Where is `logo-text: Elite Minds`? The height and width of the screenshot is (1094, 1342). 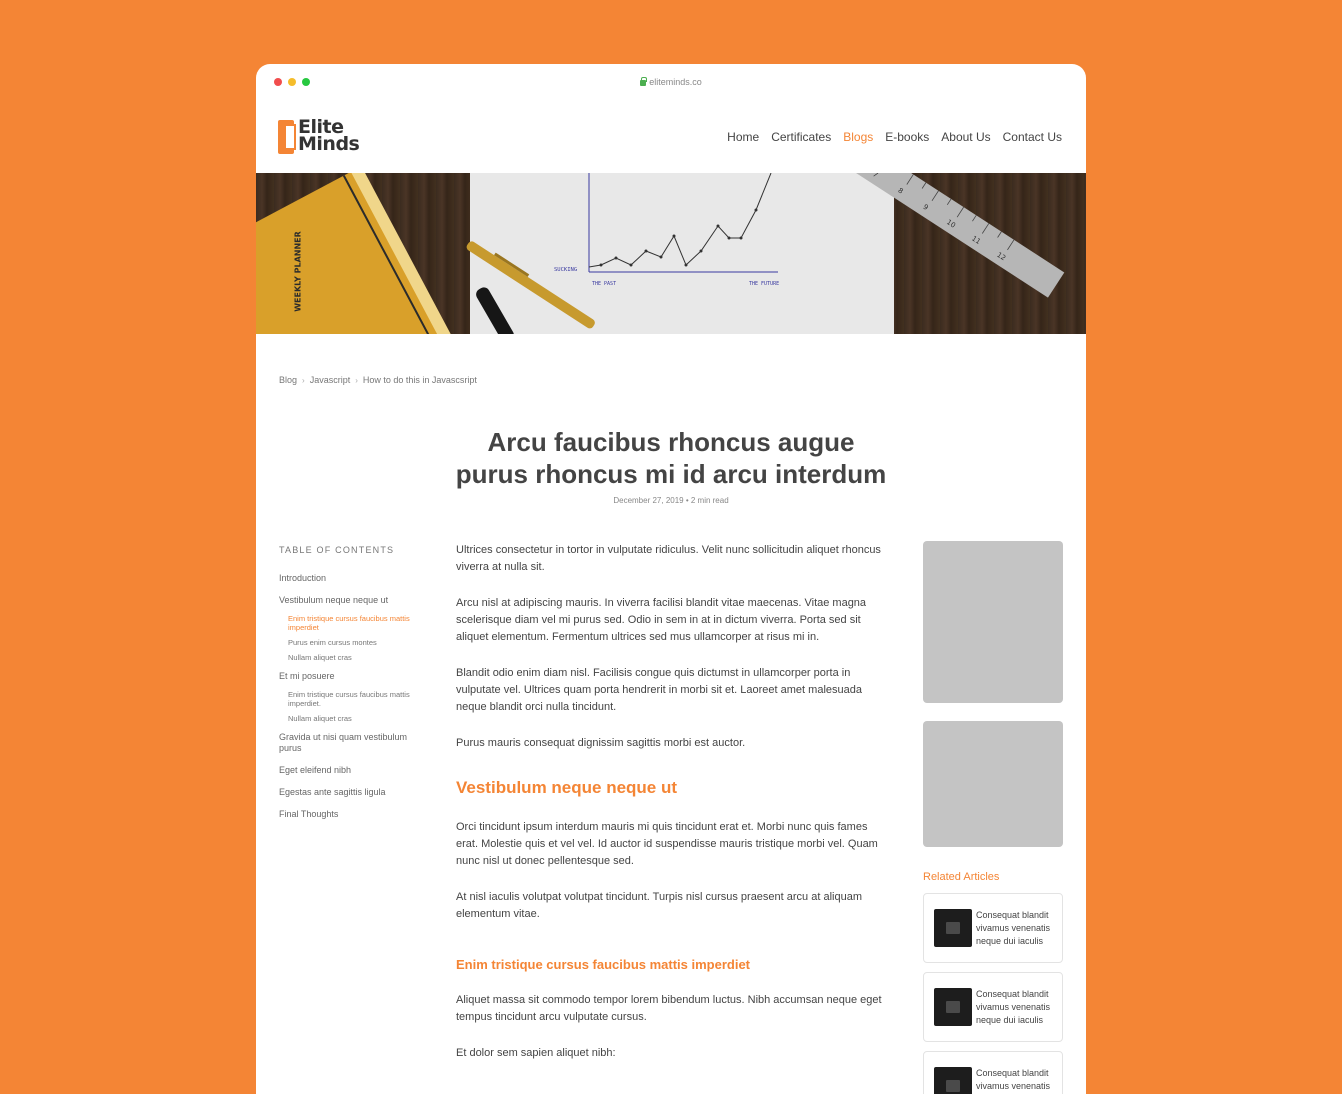
logo-text: Elite Minds is located at coordinates (328, 136).